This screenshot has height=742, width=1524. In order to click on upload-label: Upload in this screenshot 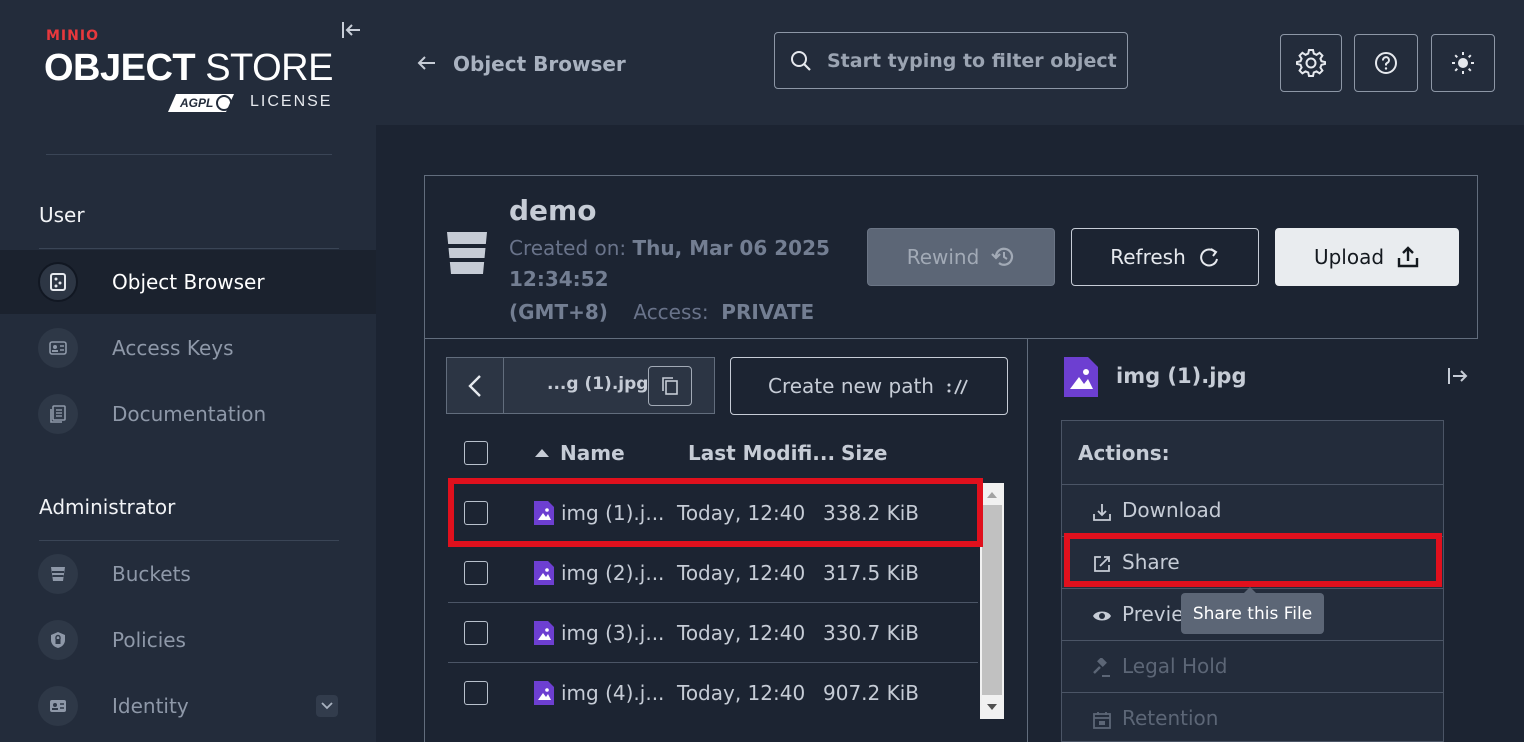, I will do `click(1349, 257)`.